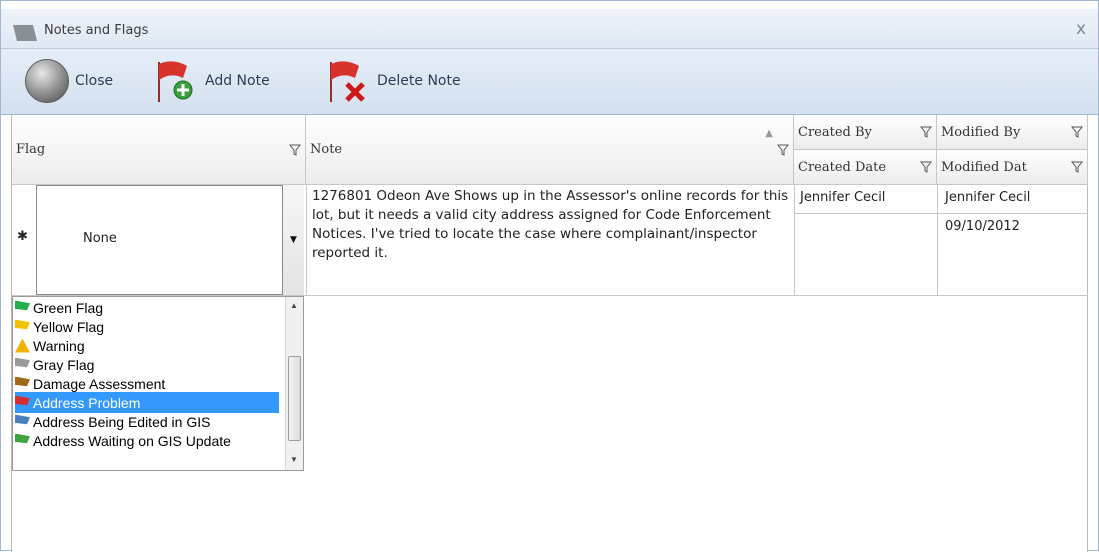 Image resolution: width=1099 pixels, height=552 pixels. What do you see at coordinates (22, 236) in the screenshot?
I see `new-row-indicator: ✱` at bounding box center [22, 236].